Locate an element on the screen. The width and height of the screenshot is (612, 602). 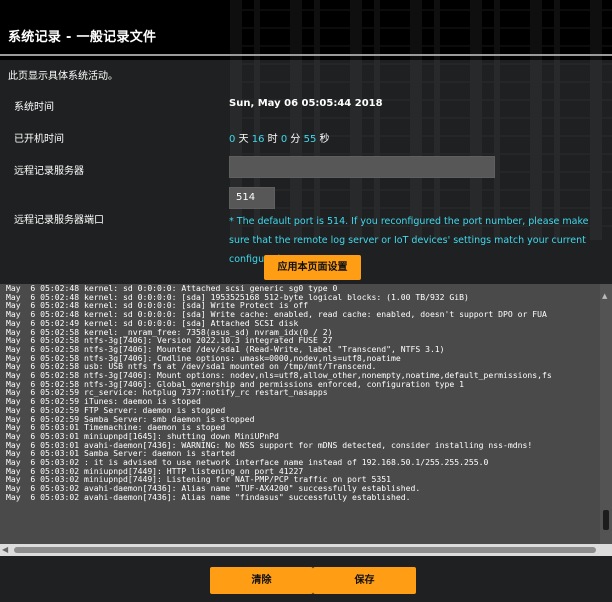
clear-button: 清除 is located at coordinates (261, 580).